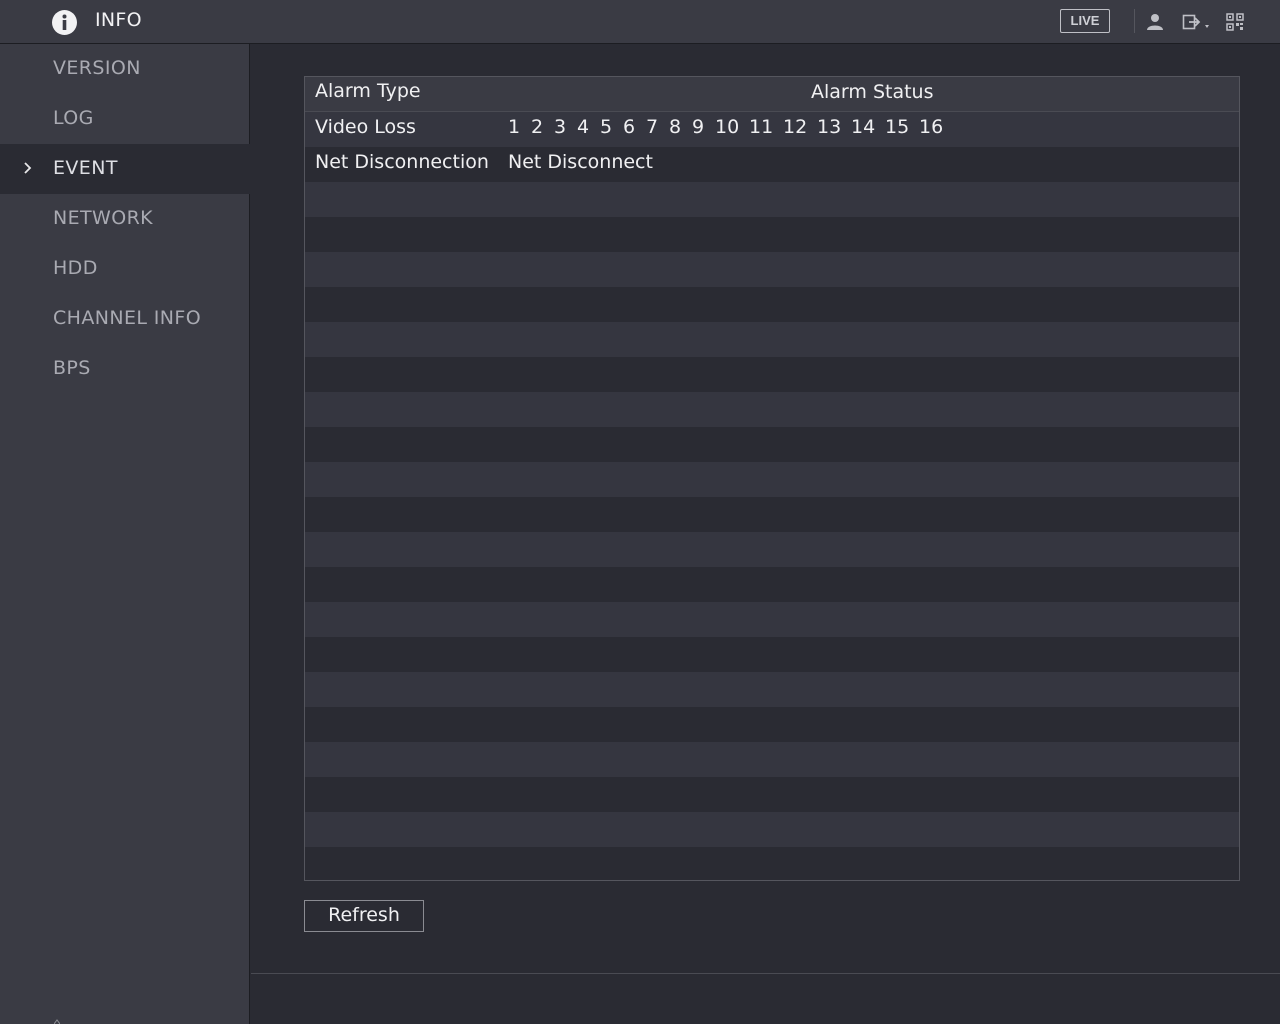 The width and height of the screenshot is (1280, 1024). I want to click on channel-number: 8, so click(675, 127).